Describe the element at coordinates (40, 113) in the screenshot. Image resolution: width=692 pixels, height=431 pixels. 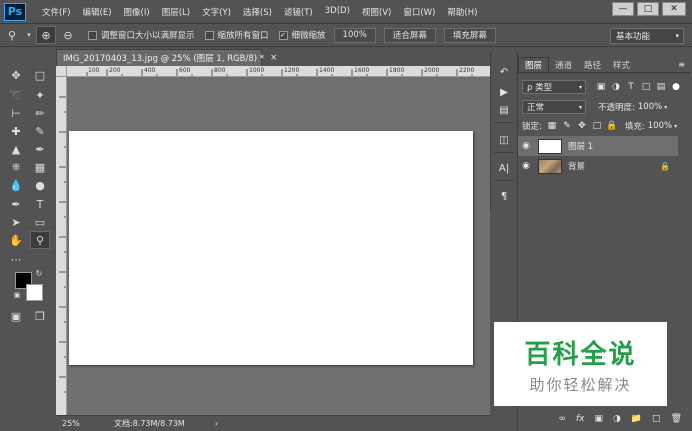
I see `eyedropper-icon: ✏` at that location.